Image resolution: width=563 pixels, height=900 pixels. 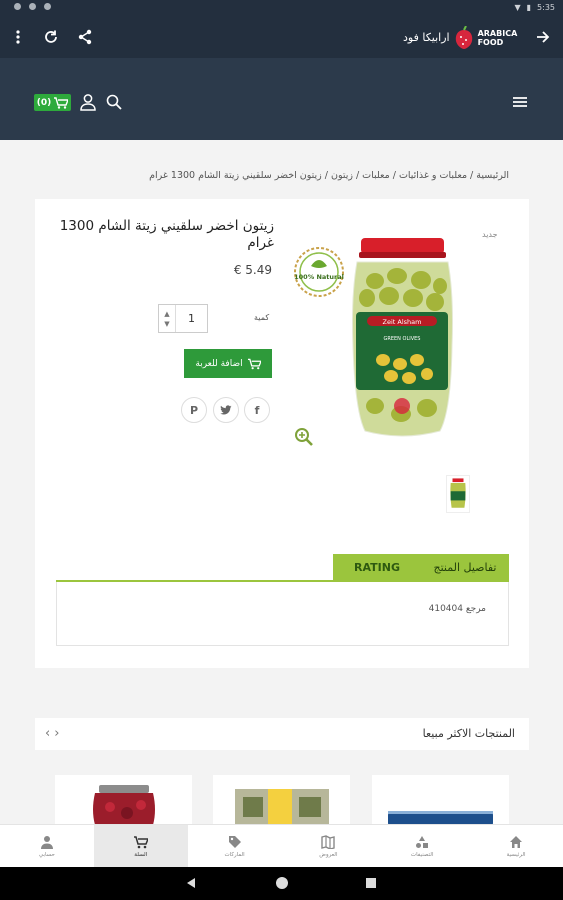 I want to click on share-icon, so click(x=85, y=37).